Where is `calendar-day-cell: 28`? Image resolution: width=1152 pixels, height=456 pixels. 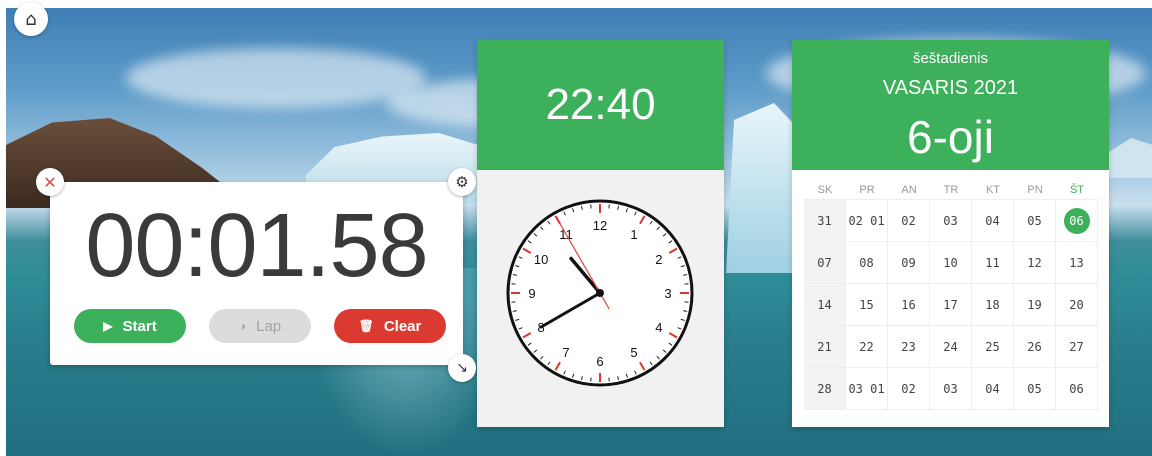 calendar-day-cell: 28 is located at coordinates (825, 389).